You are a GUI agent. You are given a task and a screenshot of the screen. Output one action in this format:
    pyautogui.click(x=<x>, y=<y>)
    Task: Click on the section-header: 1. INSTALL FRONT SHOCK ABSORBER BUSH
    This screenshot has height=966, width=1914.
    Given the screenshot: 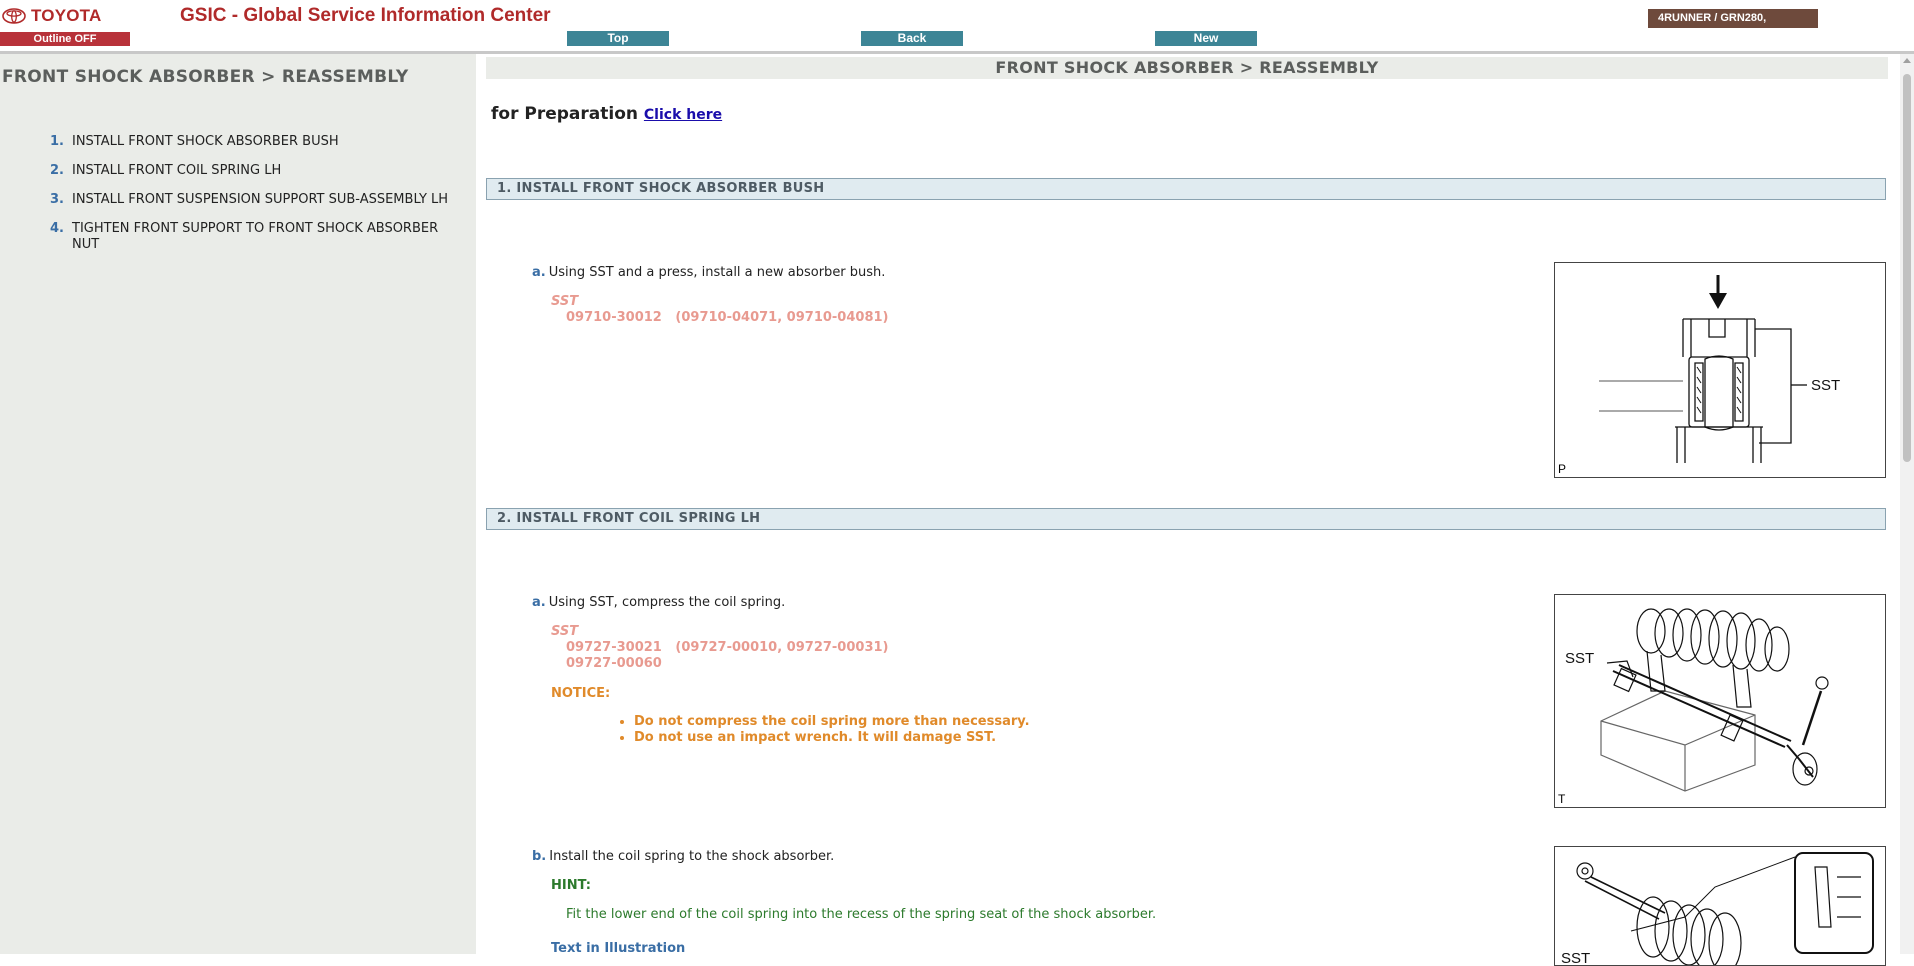 What is the action you would take?
    pyautogui.click(x=1186, y=189)
    